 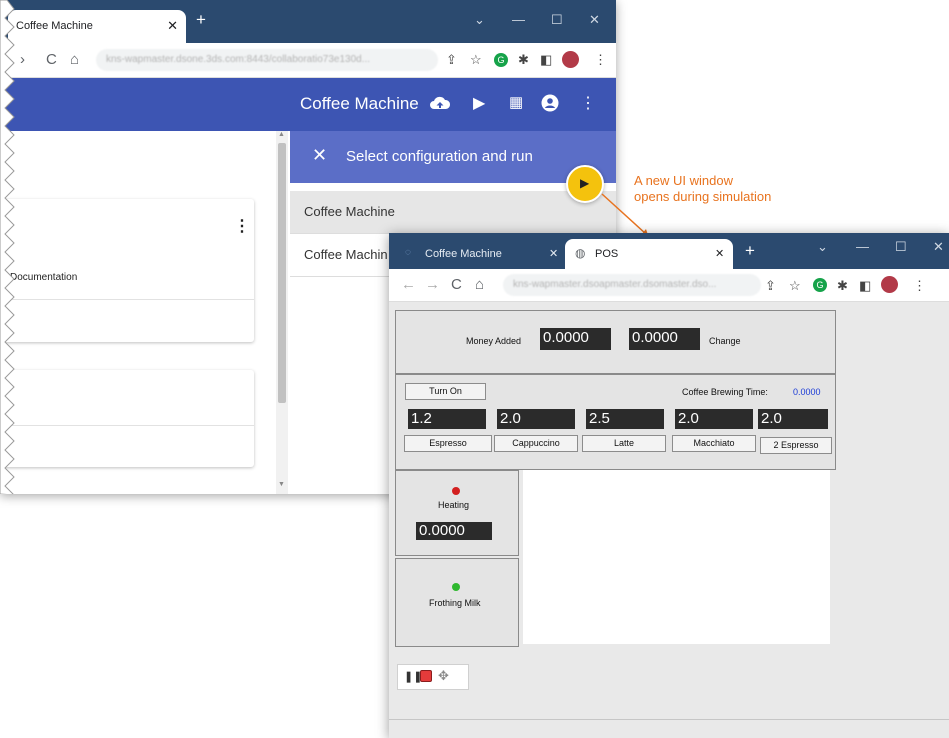 I want to click on torn-edge-decoration, so click(x=7, y=247).